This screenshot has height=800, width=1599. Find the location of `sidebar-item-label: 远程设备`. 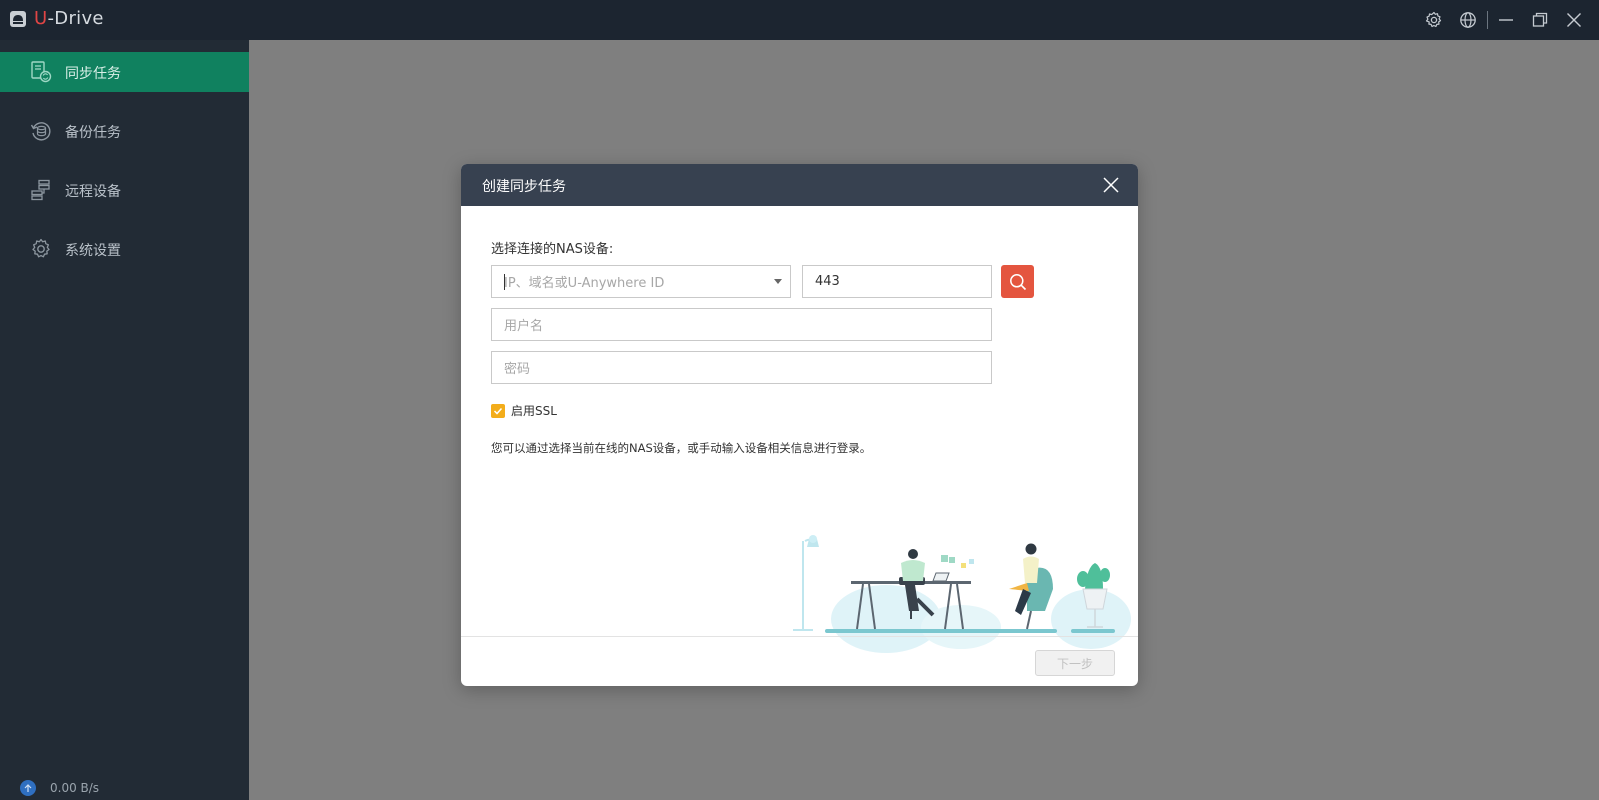

sidebar-item-label: 远程设备 is located at coordinates (93, 192).